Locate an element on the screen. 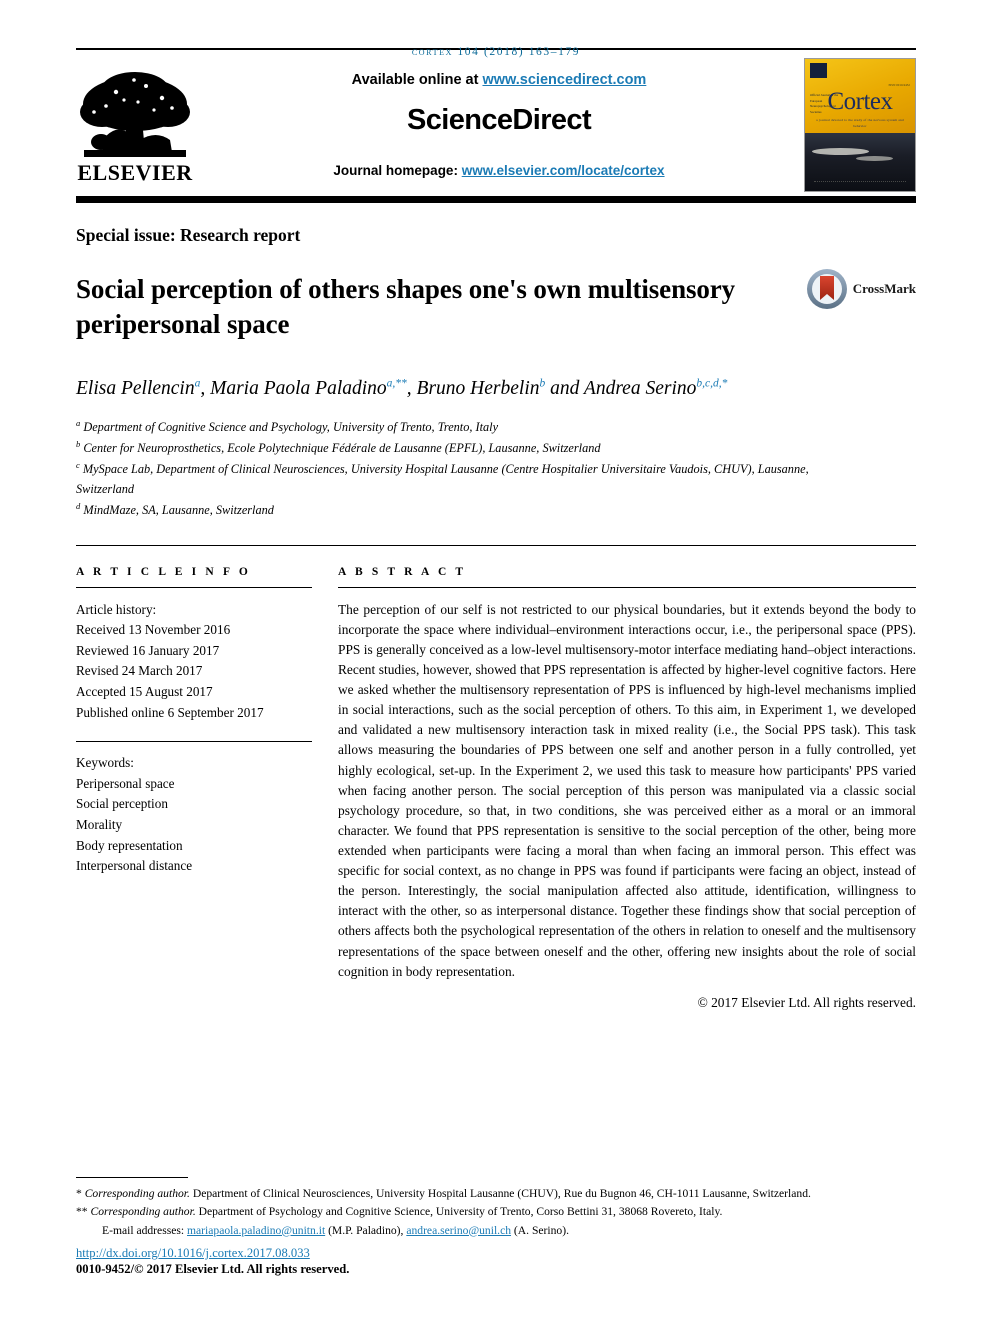 The image size is (992, 1323). article-info-heading: A R T I C L E I N F O is located at coordinates (163, 571).